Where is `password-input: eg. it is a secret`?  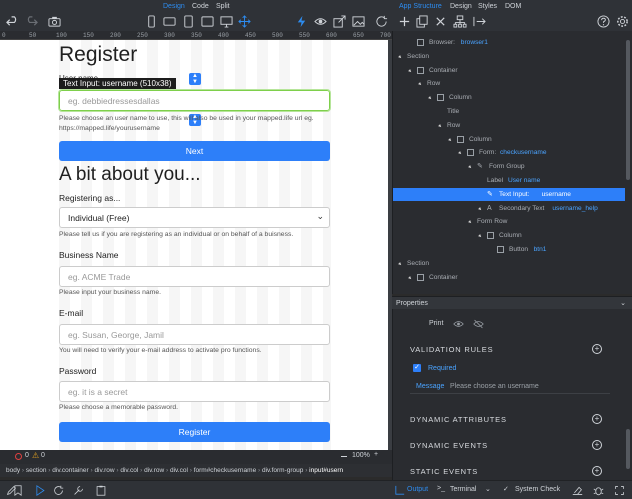
password-input: eg. it is a secret is located at coordinates (194, 391).